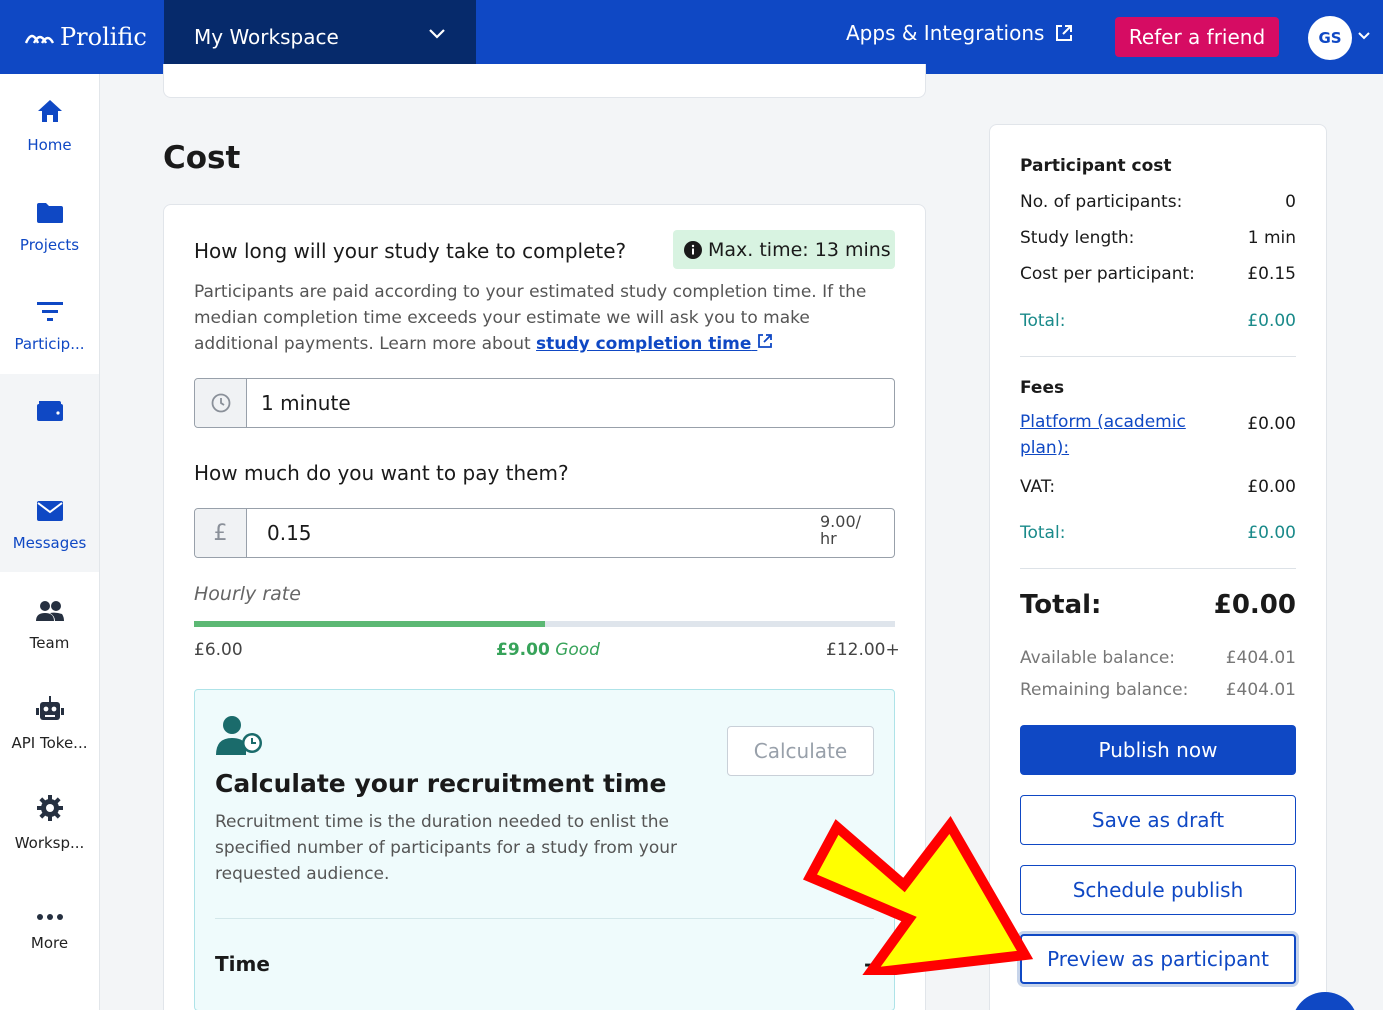 This screenshot has width=1383, height=1010. I want to click on sidebar-item-label: More, so click(49, 943).